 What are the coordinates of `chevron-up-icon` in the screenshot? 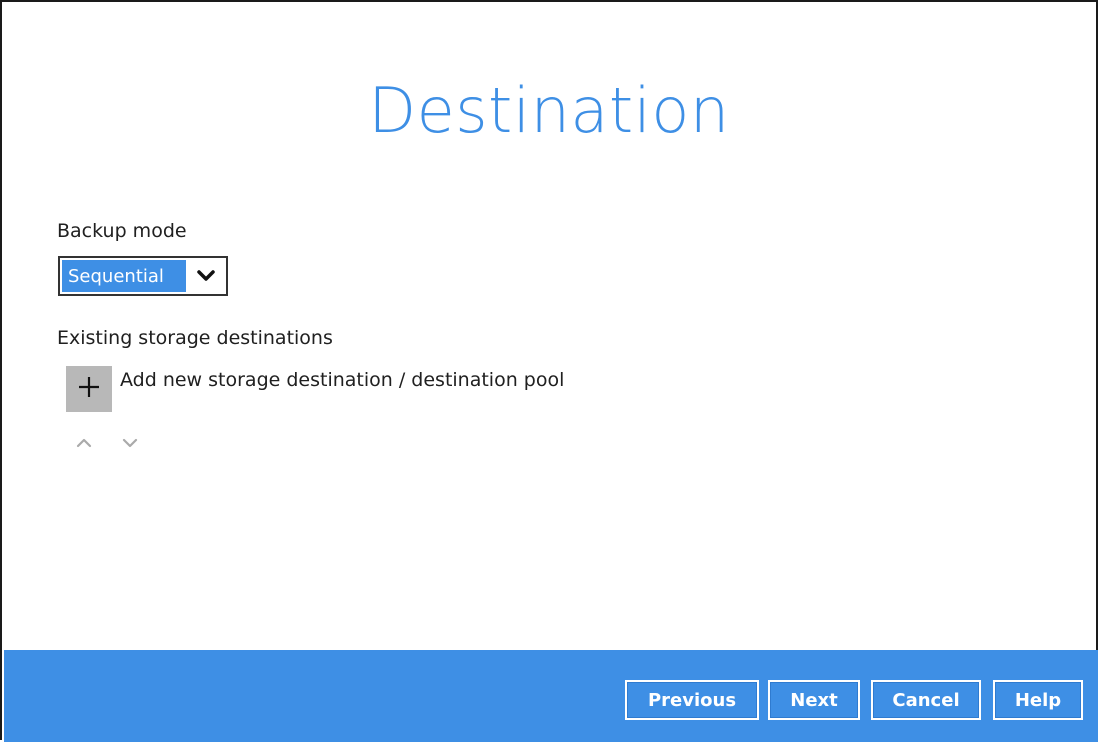 It's located at (84, 442).